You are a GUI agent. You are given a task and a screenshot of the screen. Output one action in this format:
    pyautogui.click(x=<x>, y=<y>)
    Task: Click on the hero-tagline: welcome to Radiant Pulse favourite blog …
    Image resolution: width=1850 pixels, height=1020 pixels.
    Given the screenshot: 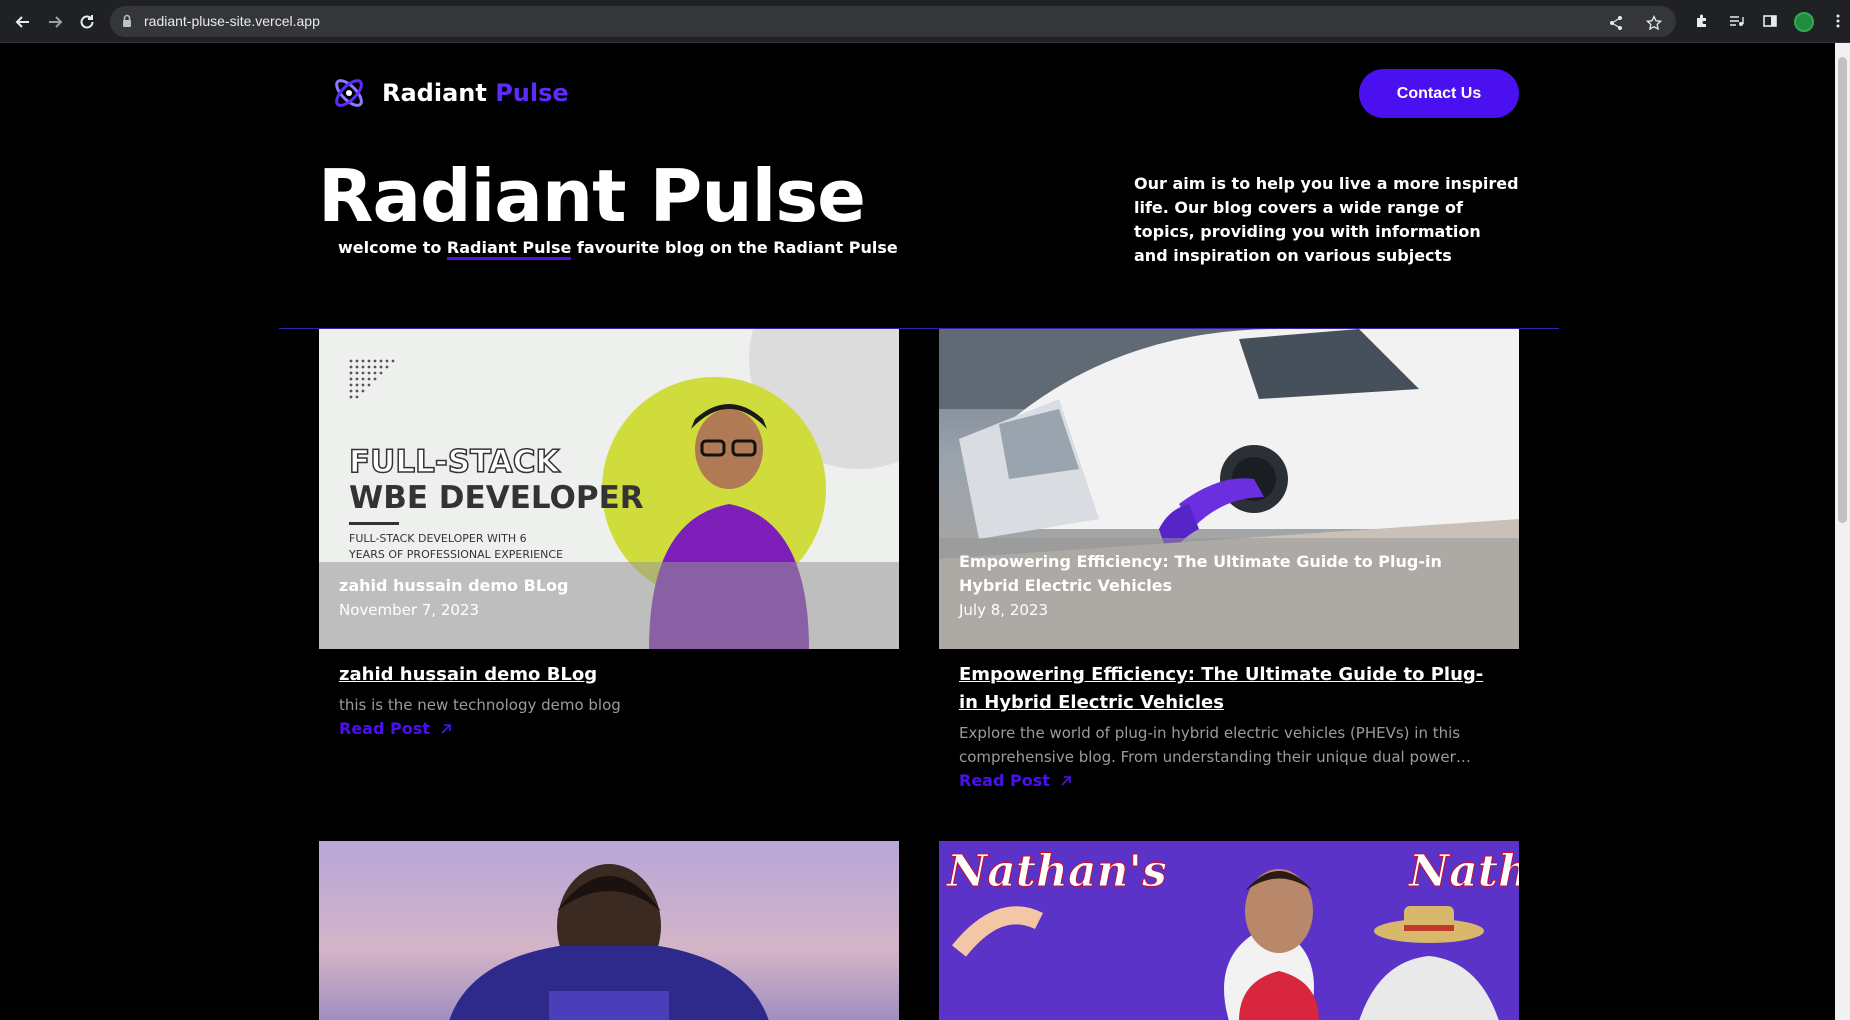 What is the action you would take?
    pyautogui.click(x=618, y=249)
    